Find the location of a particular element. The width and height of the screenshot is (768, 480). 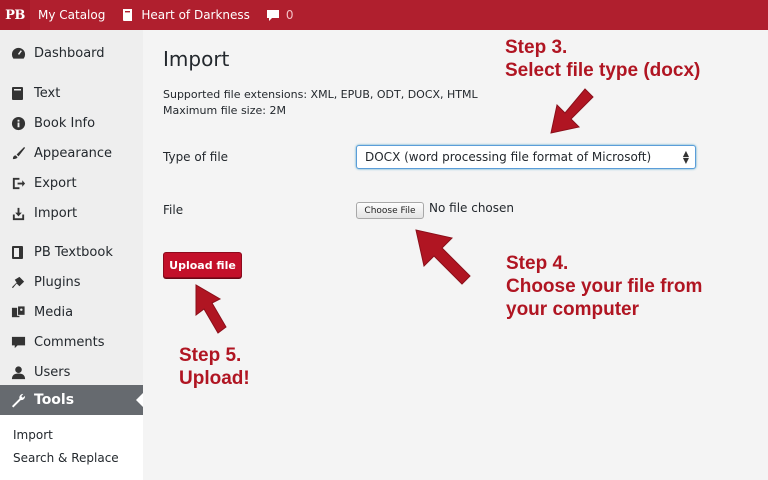

sidebar-item-pb-textbook: PB Textbook is located at coordinates (71, 252).